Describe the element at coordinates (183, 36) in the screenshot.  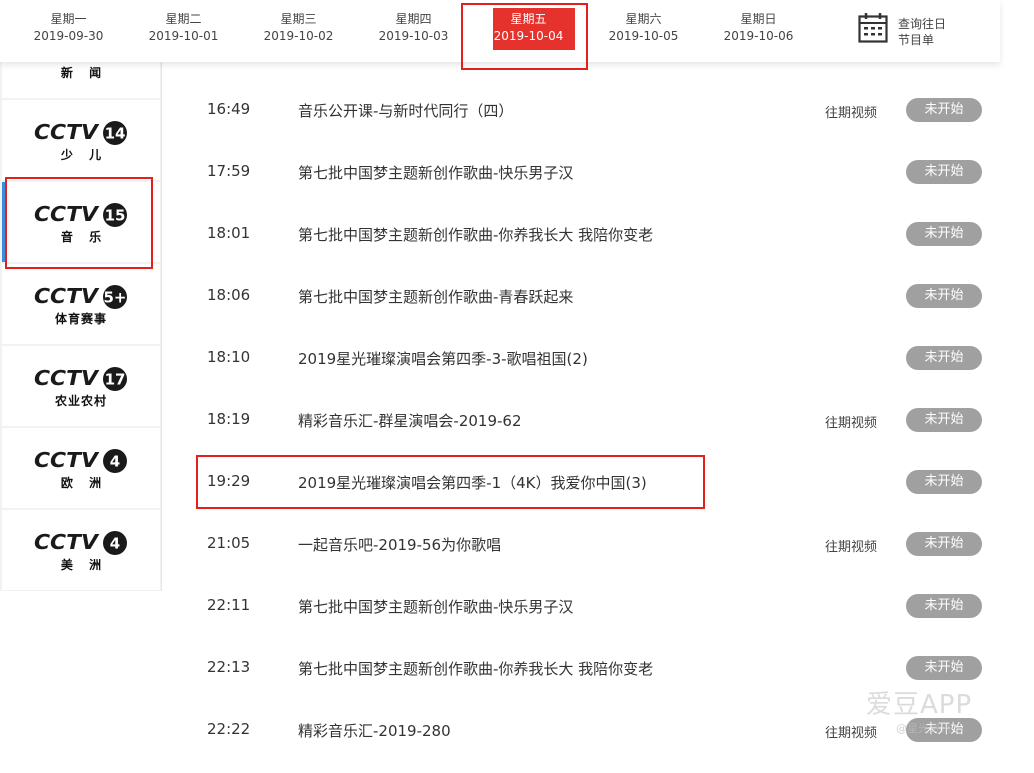
I see `day-date: 2019-10-01` at that location.